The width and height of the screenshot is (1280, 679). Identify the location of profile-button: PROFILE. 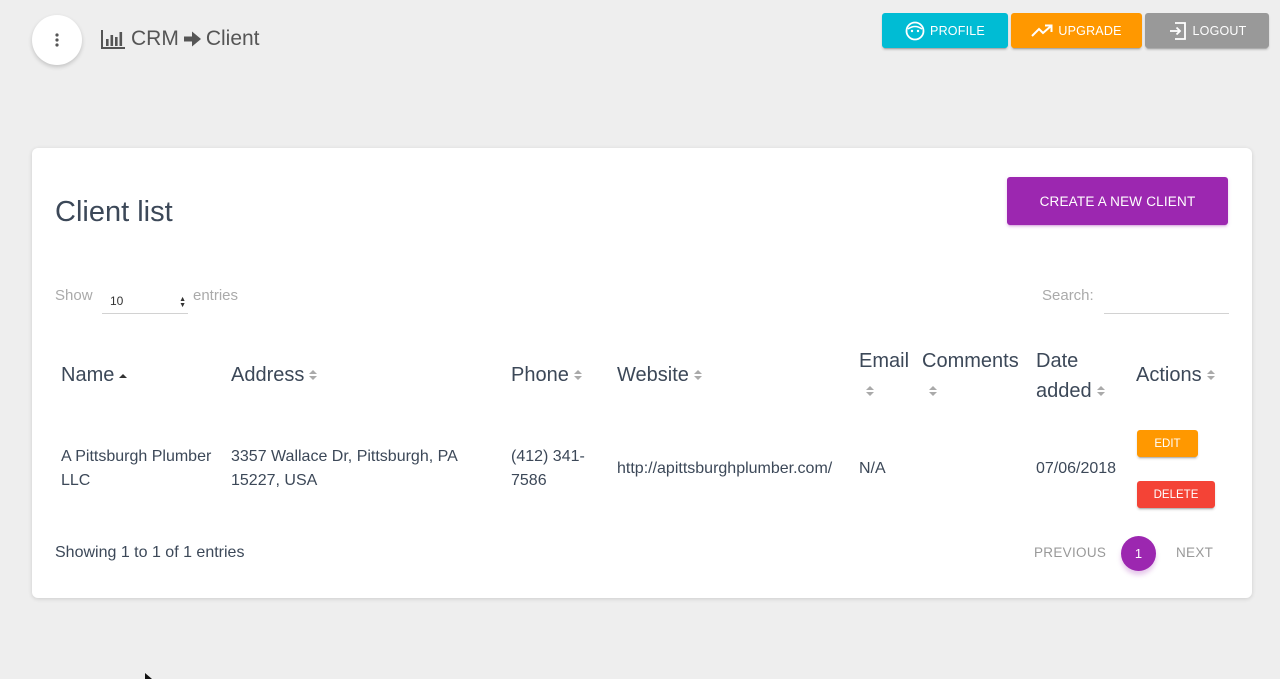
(945, 30).